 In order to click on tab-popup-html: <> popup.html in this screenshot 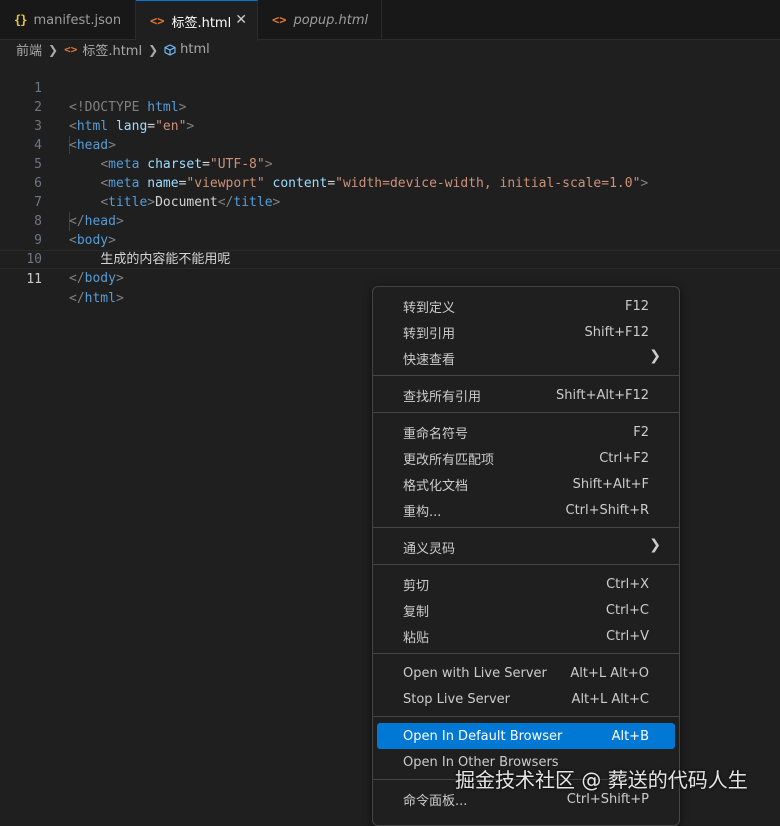, I will do `click(320, 20)`.